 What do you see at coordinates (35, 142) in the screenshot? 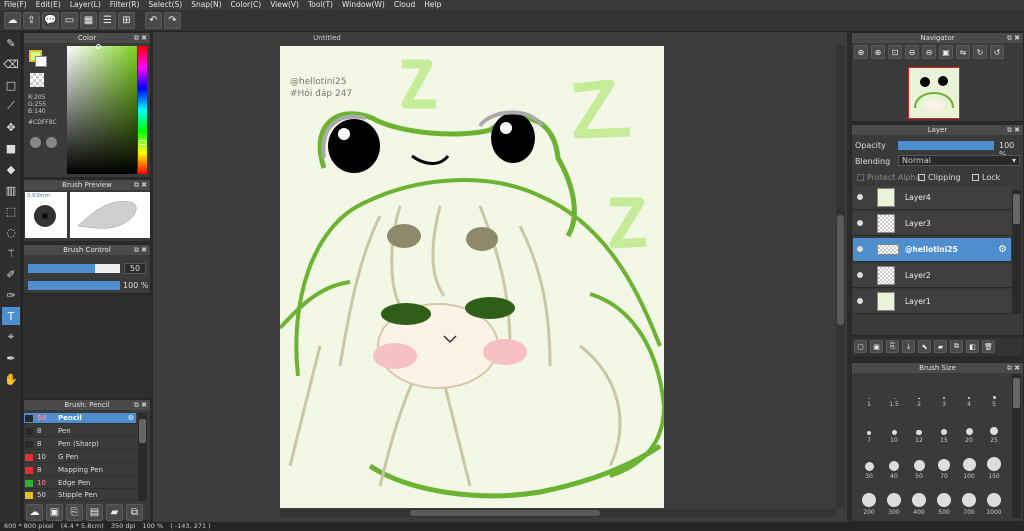
I see `palette-icon` at bounding box center [35, 142].